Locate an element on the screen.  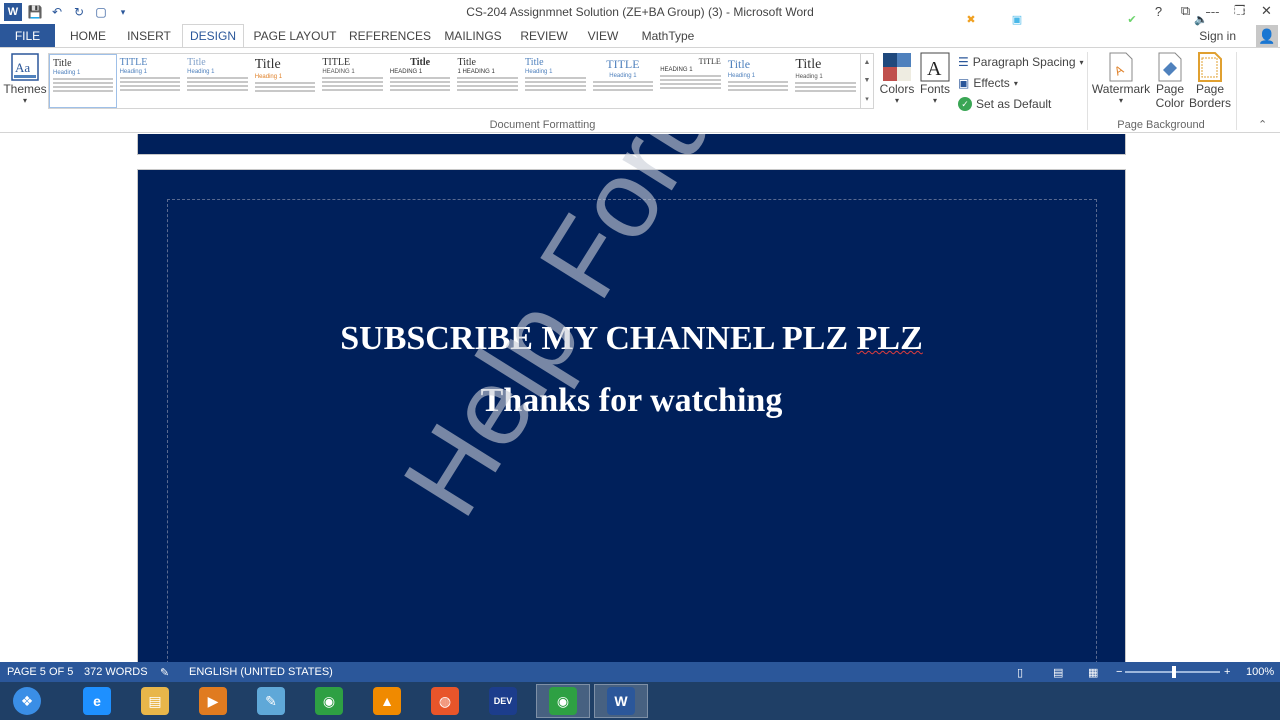
firefox-icon: ◍ is located at coordinates (445, 701).